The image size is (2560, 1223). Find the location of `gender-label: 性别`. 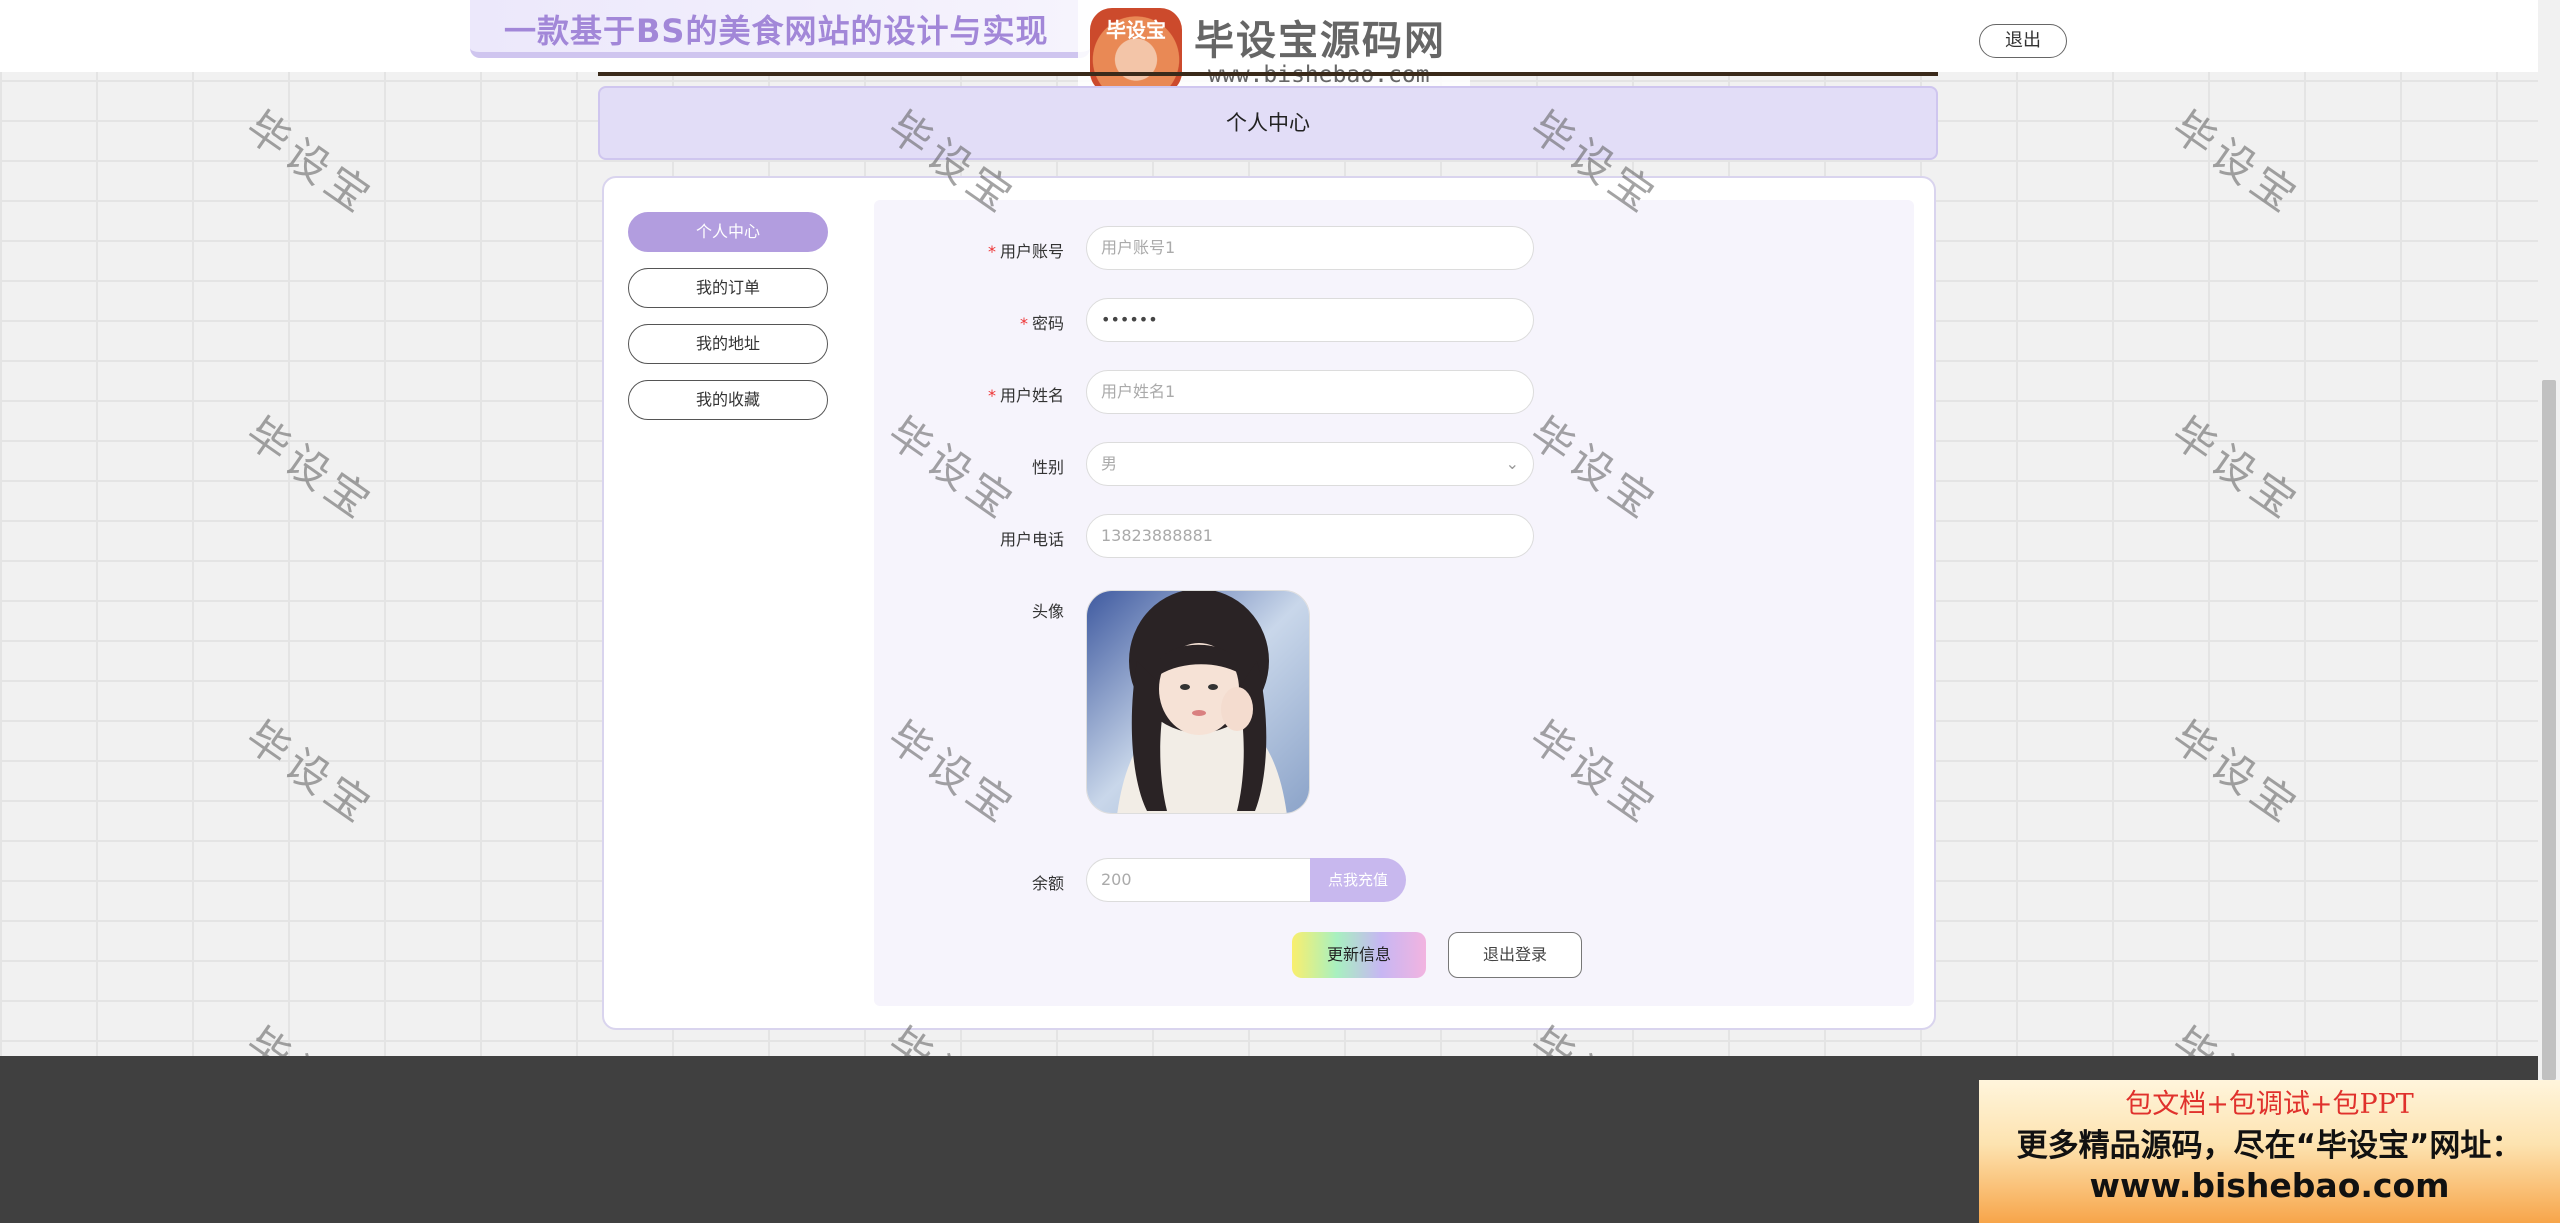

gender-label: 性别 is located at coordinates (1047, 467).